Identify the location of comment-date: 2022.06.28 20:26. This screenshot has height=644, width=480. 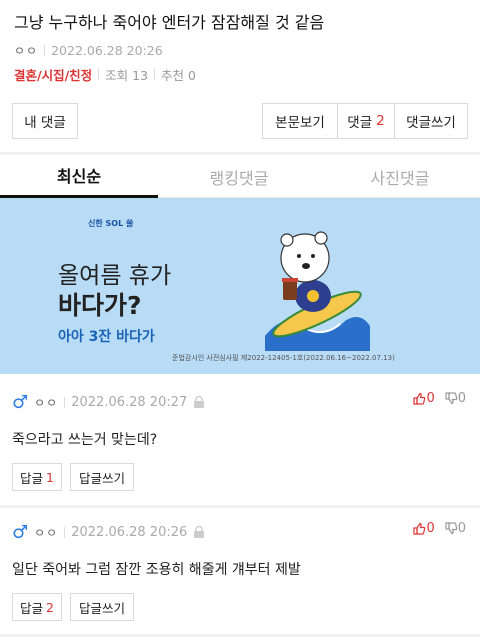
(129, 532).